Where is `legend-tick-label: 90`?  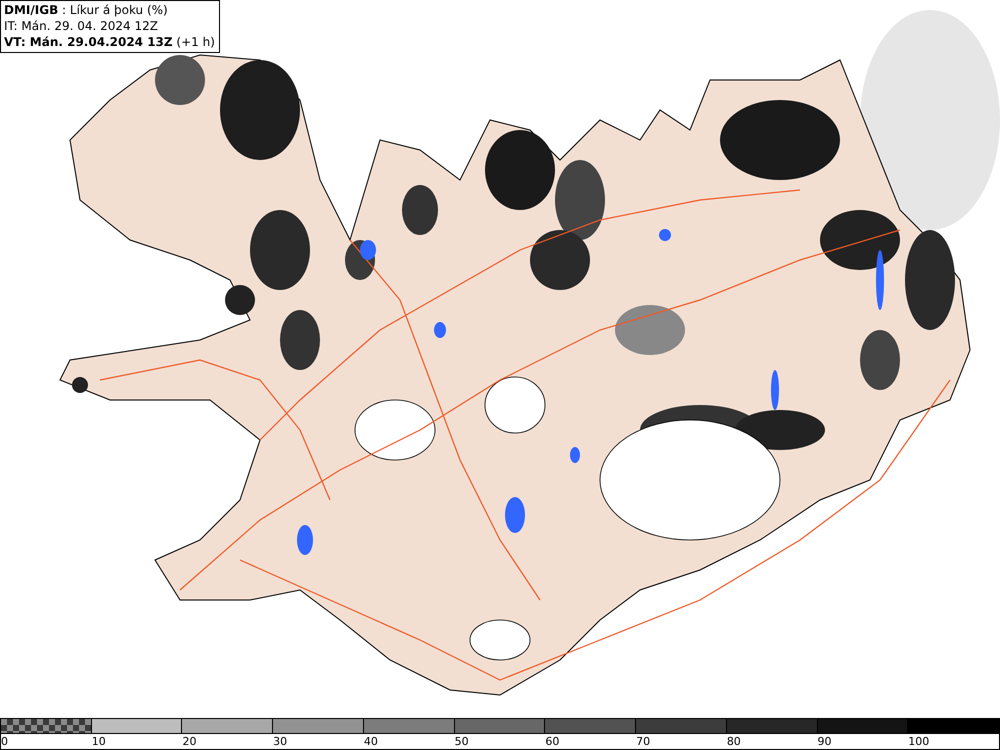
legend-tick-label: 90 is located at coordinates (825, 741).